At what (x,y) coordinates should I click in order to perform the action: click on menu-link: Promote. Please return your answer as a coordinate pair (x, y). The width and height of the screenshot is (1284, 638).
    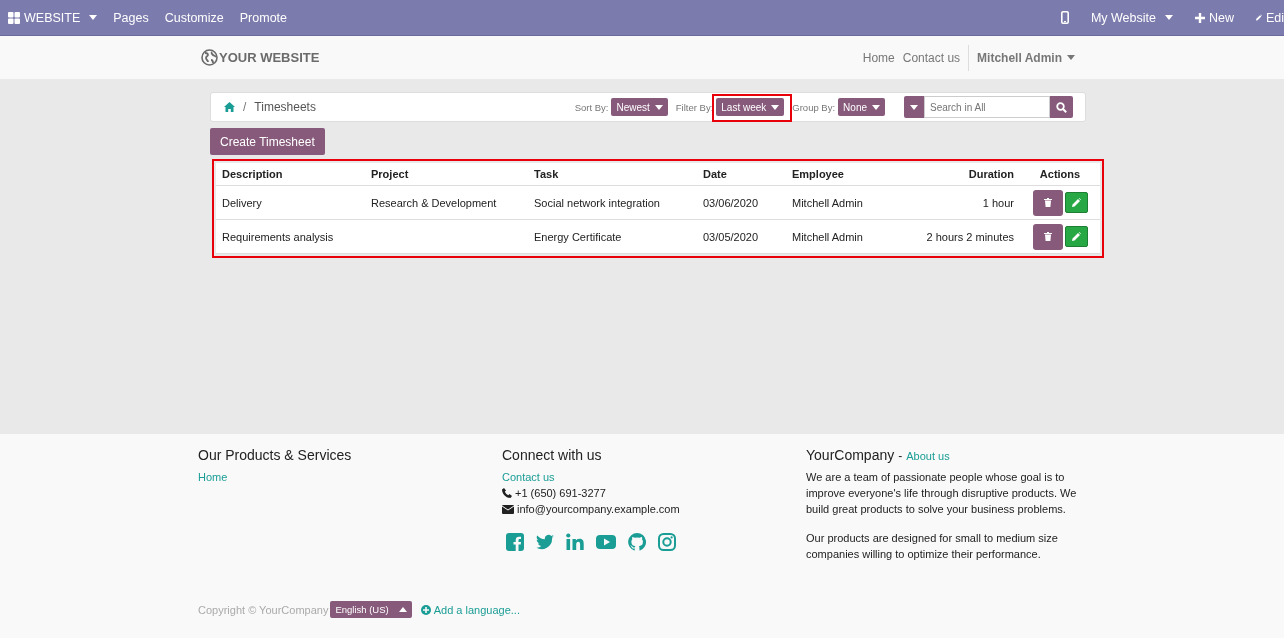
    Looking at the image, I should click on (263, 17).